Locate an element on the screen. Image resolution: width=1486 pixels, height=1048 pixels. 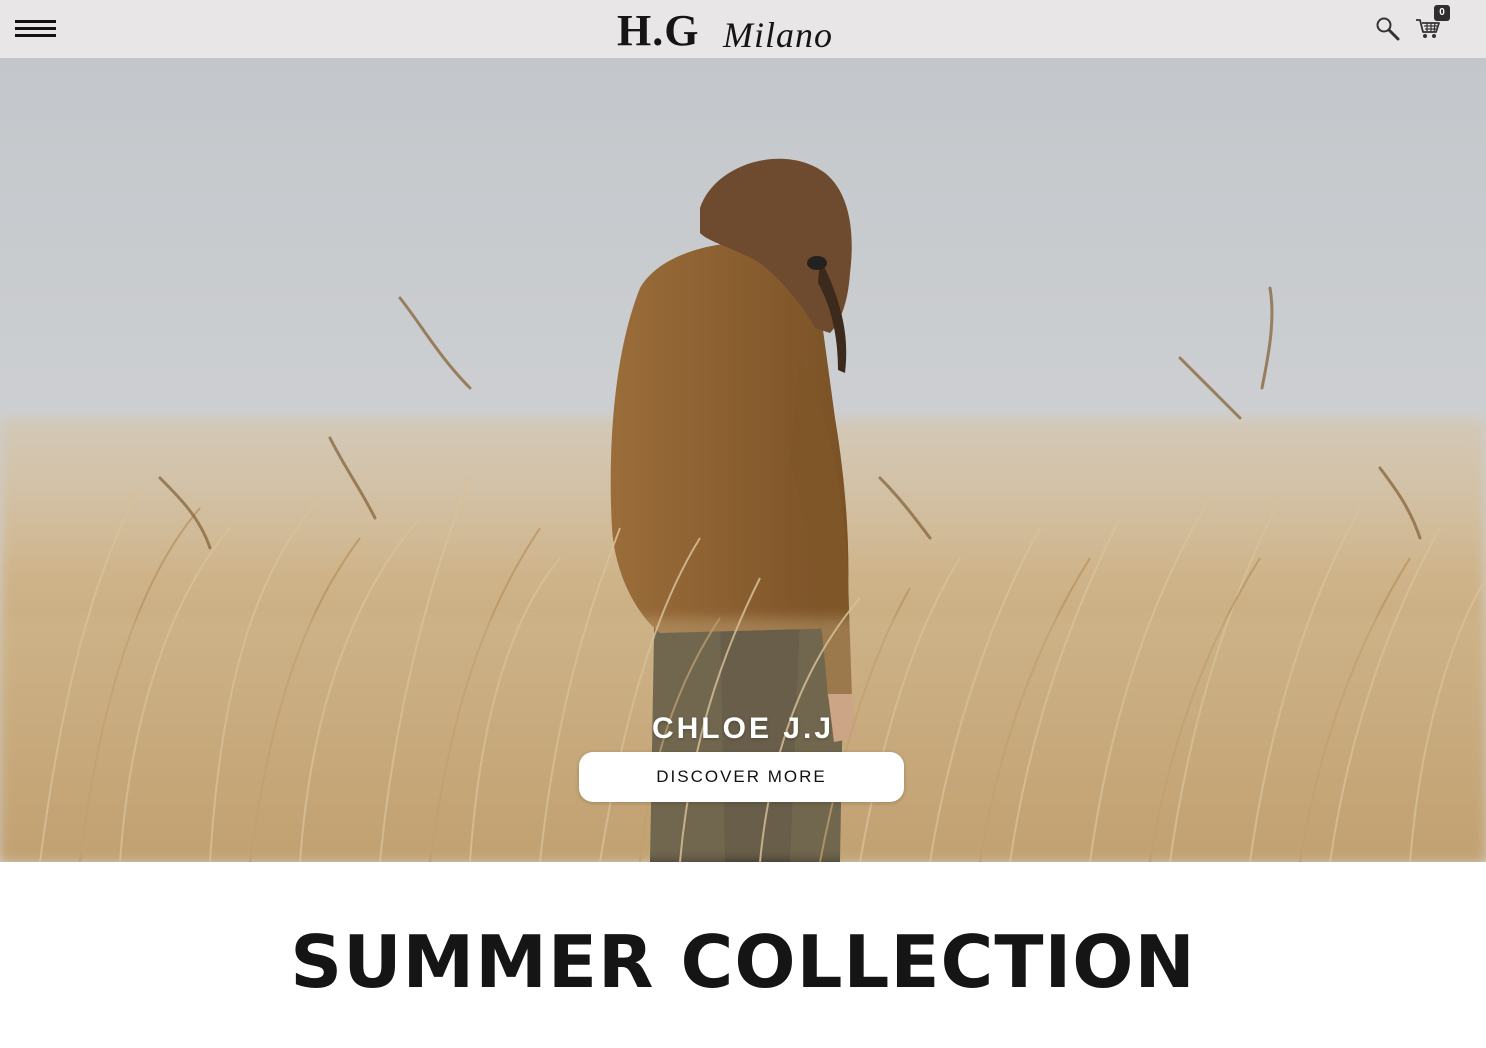
logo-wordmark: H.G is located at coordinates (658, 30).